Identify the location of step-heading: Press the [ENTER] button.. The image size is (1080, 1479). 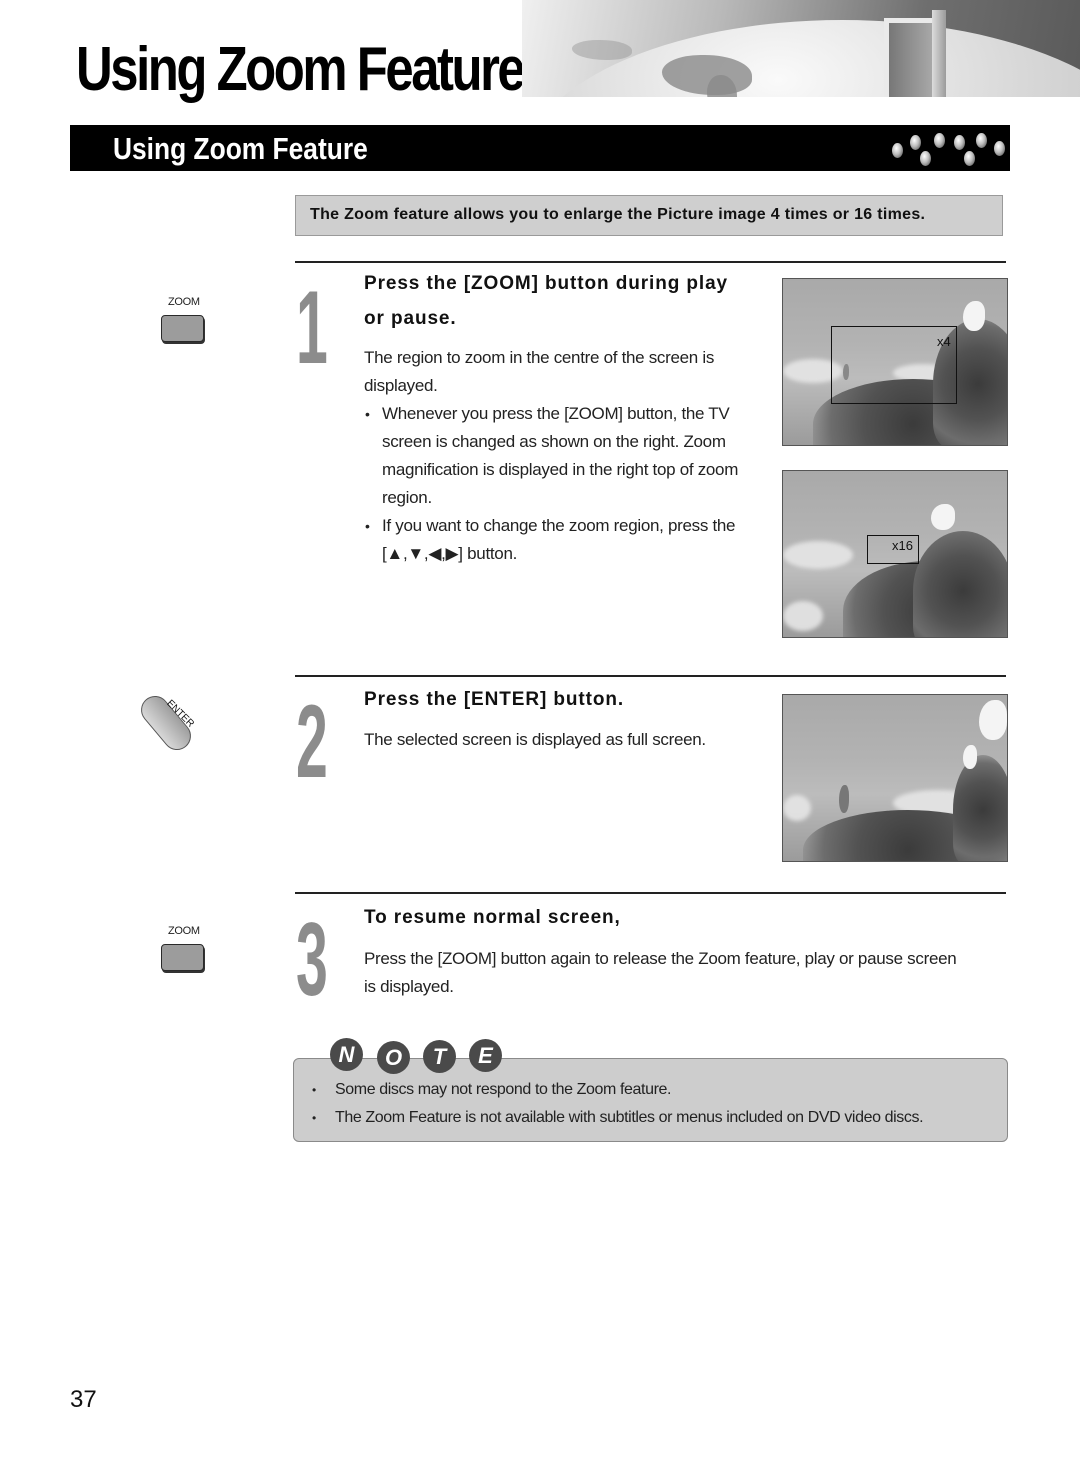
(494, 699).